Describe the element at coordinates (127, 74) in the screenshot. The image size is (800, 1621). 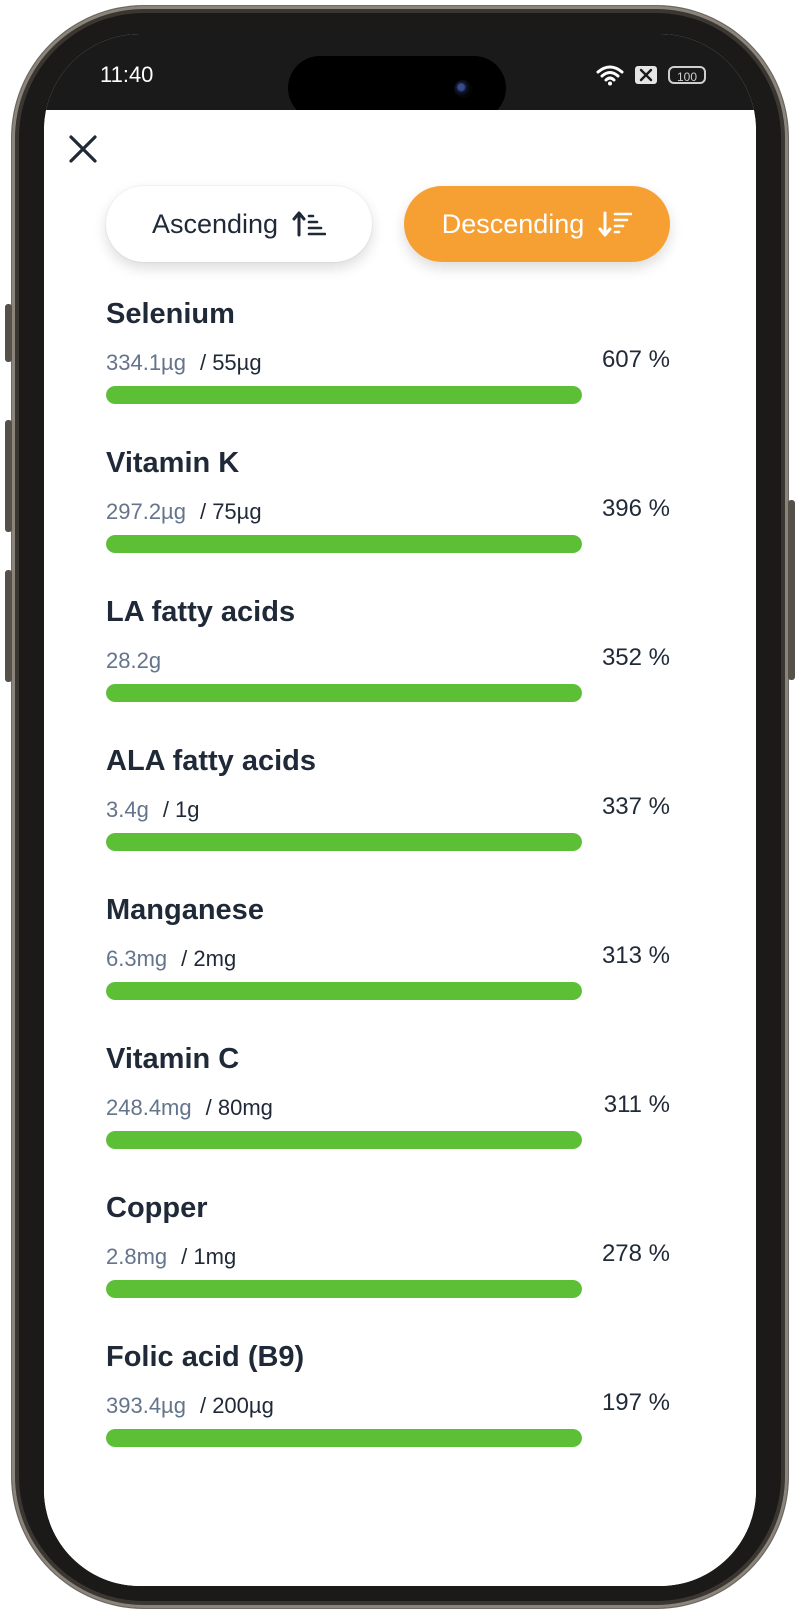
I see `status-time: 11:40` at that location.